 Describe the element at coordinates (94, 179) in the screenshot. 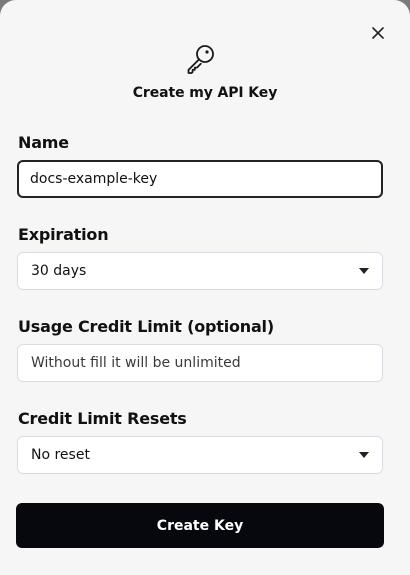

I see `name-input-value: docs-example-key` at that location.